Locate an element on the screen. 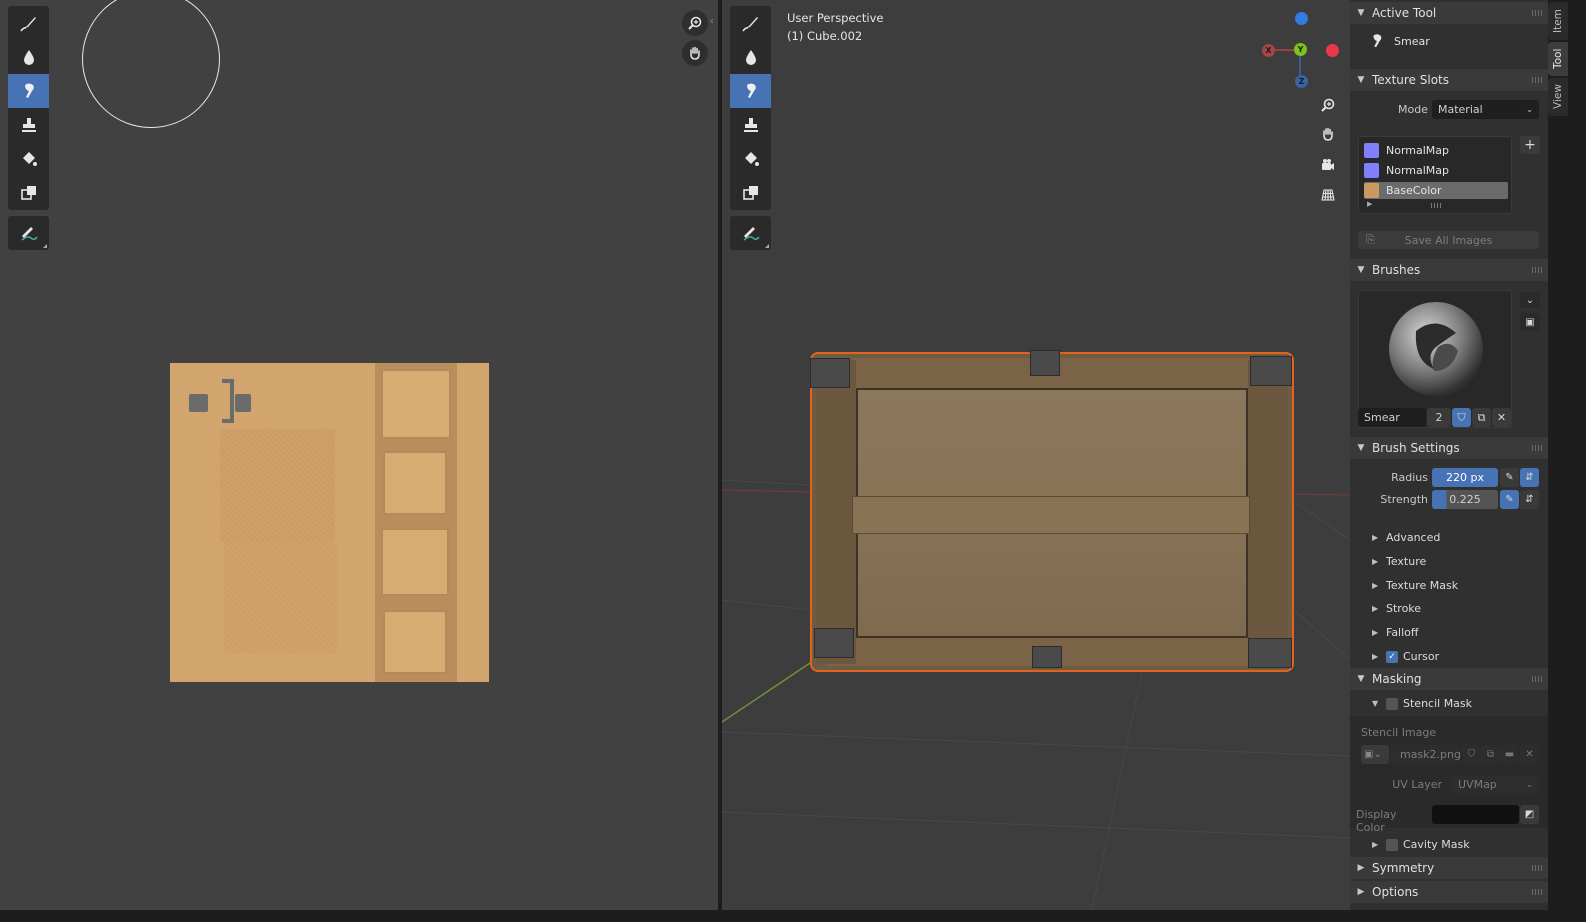 The width and height of the screenshot is (1586, 922). strength-unified-toggle: ⇵ is located at coordinates (1529, 499).